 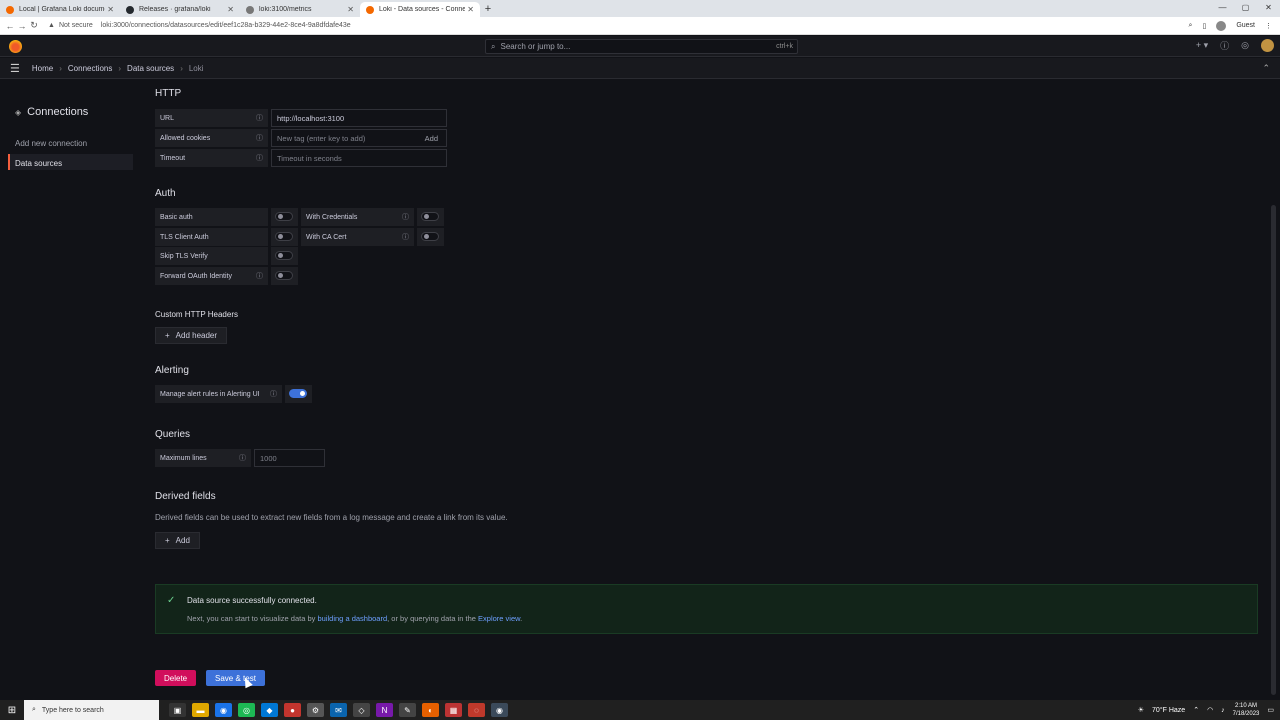 I want to click on mail-icon: ✉, so click(x=338, y=710).